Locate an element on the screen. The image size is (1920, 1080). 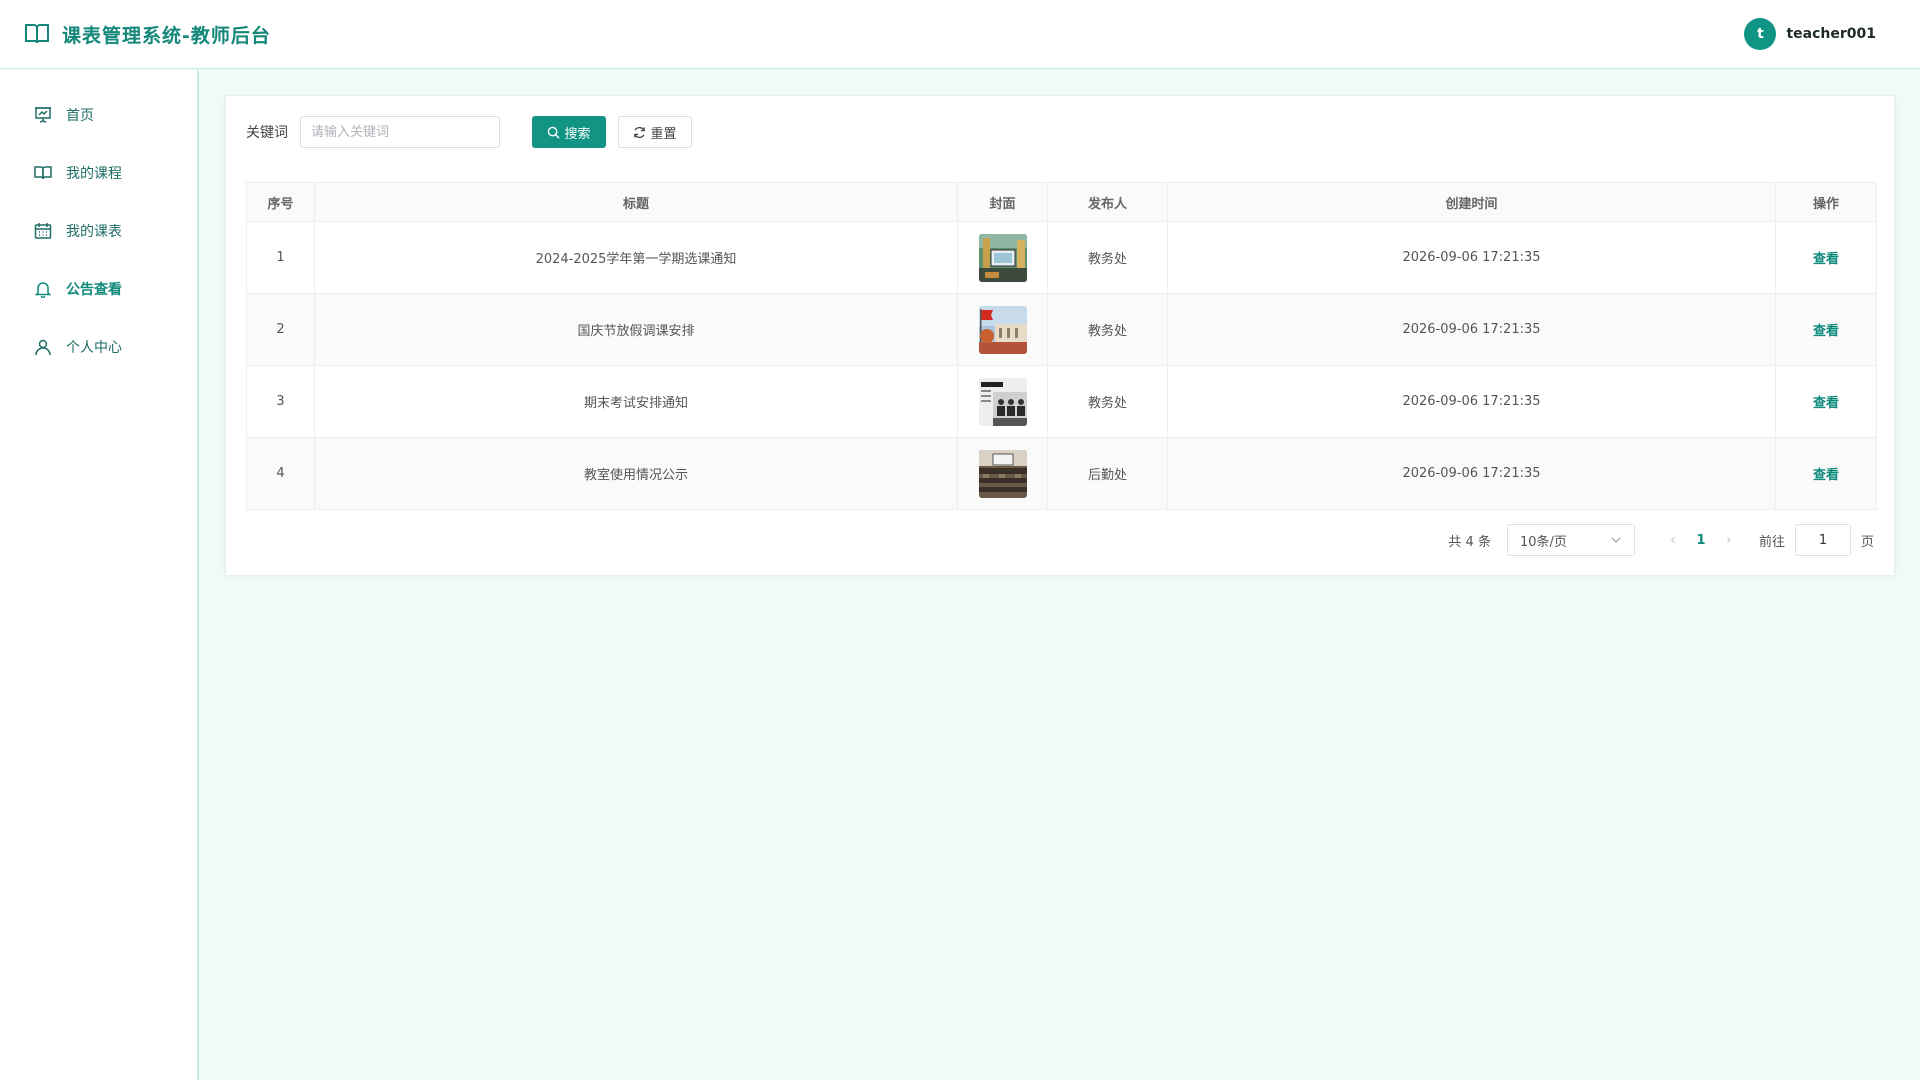
sidebar-item-label: 我的课表 is located at coordinates (94, 232).